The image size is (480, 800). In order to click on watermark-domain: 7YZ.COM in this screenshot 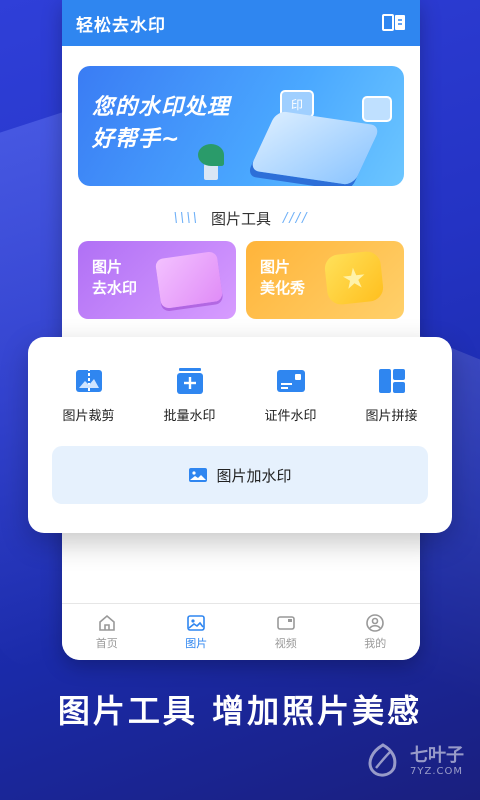, I will do `click(436, 771)`.